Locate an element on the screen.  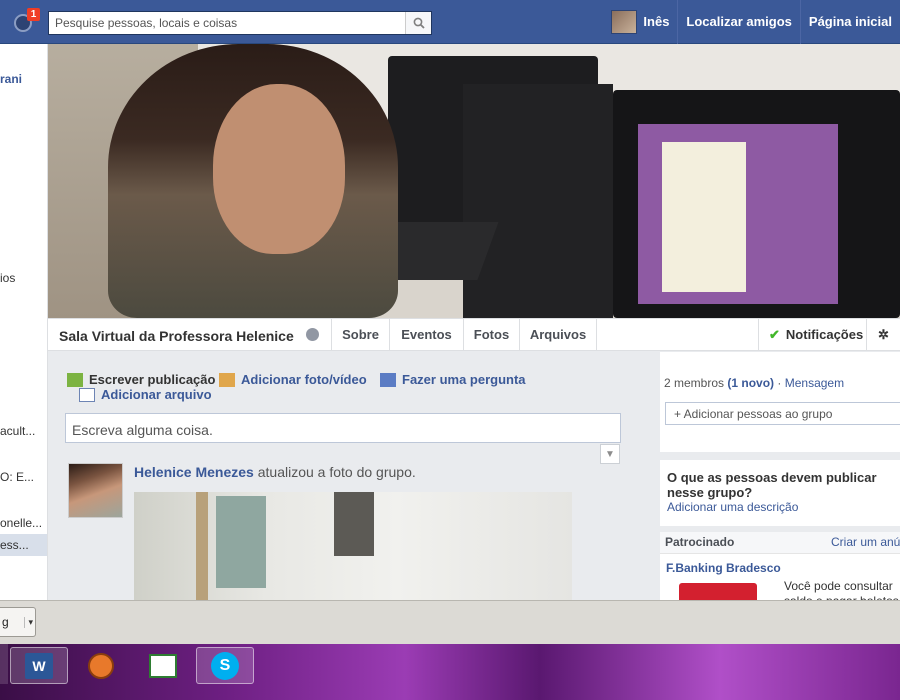
post-photo is located at coordinates (353, 546).